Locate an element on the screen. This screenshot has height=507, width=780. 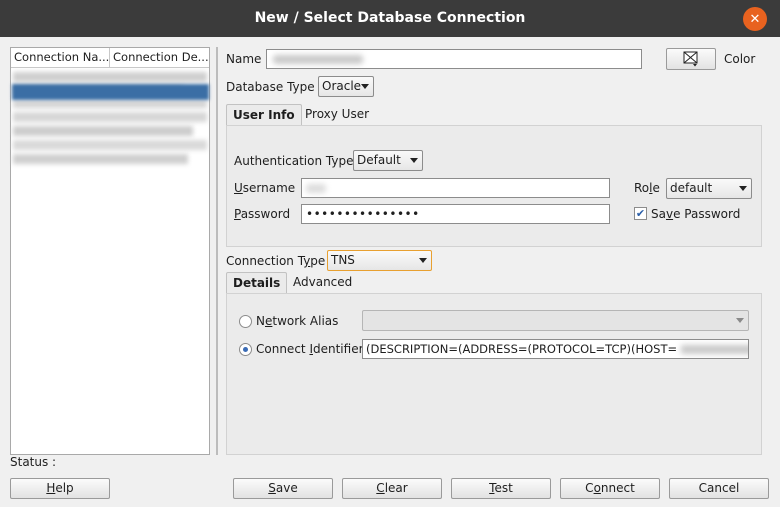
tab-advanced: Advanced is located at coordinates (322, 283).